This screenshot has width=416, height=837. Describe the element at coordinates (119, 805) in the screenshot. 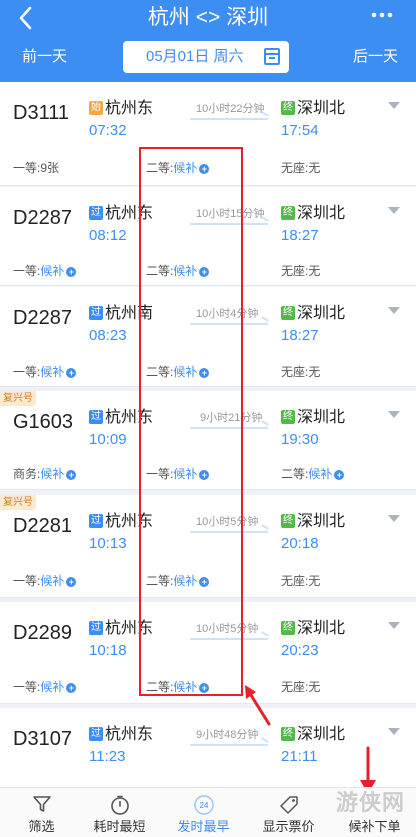

I see `stopwatch-icon` at that location.